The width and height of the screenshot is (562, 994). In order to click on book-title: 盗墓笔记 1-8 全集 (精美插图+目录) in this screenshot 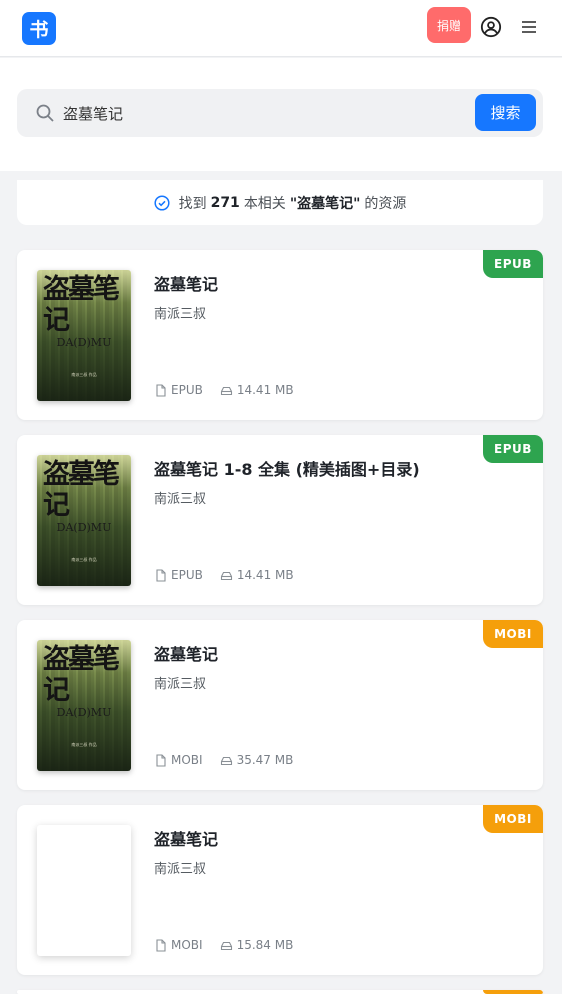, I will do `click(287, 468)`.